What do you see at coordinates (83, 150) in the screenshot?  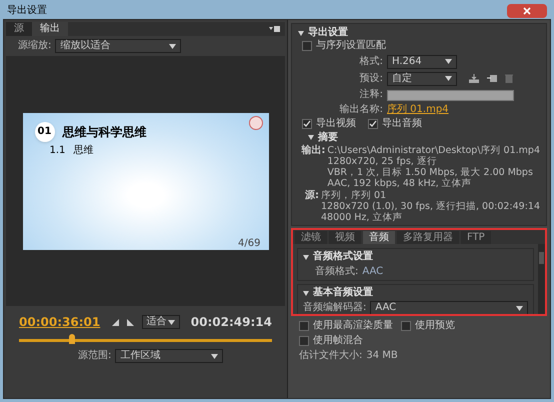 I see `section-title: 思维` at bounding box center [83, 150].